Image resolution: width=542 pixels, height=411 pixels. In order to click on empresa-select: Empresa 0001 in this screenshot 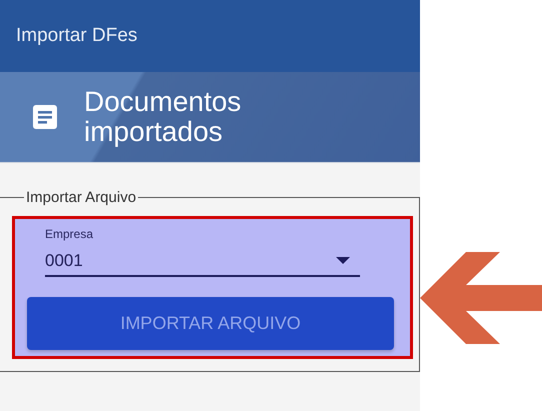, I will do `click(202, 252)`.